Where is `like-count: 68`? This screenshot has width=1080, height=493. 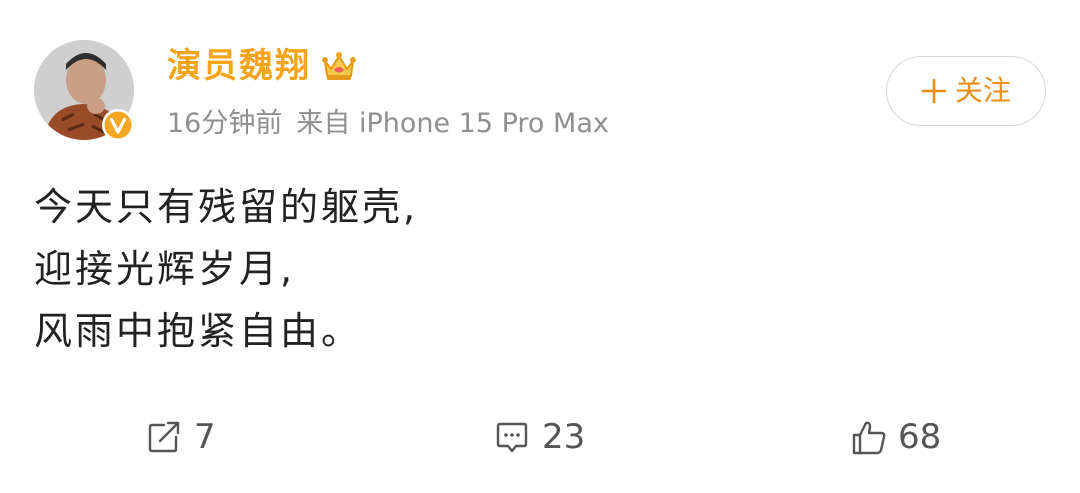 like-count: 68 is located at coordinates (920, 437).